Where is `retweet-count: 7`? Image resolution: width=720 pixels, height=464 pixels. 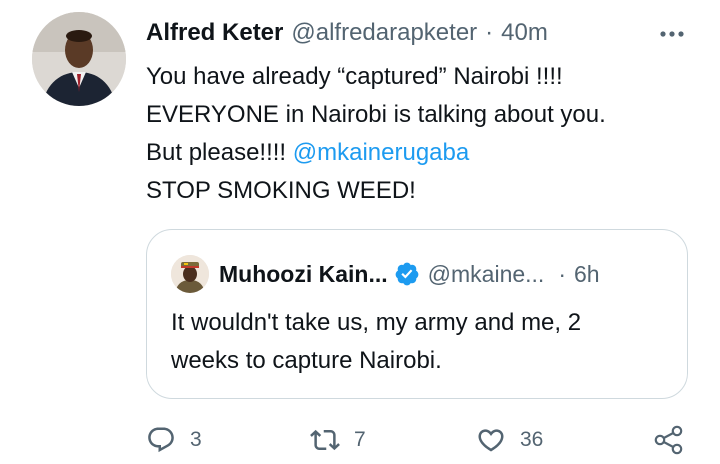
retweet-count: 7 is located at coordinates (360, 439).